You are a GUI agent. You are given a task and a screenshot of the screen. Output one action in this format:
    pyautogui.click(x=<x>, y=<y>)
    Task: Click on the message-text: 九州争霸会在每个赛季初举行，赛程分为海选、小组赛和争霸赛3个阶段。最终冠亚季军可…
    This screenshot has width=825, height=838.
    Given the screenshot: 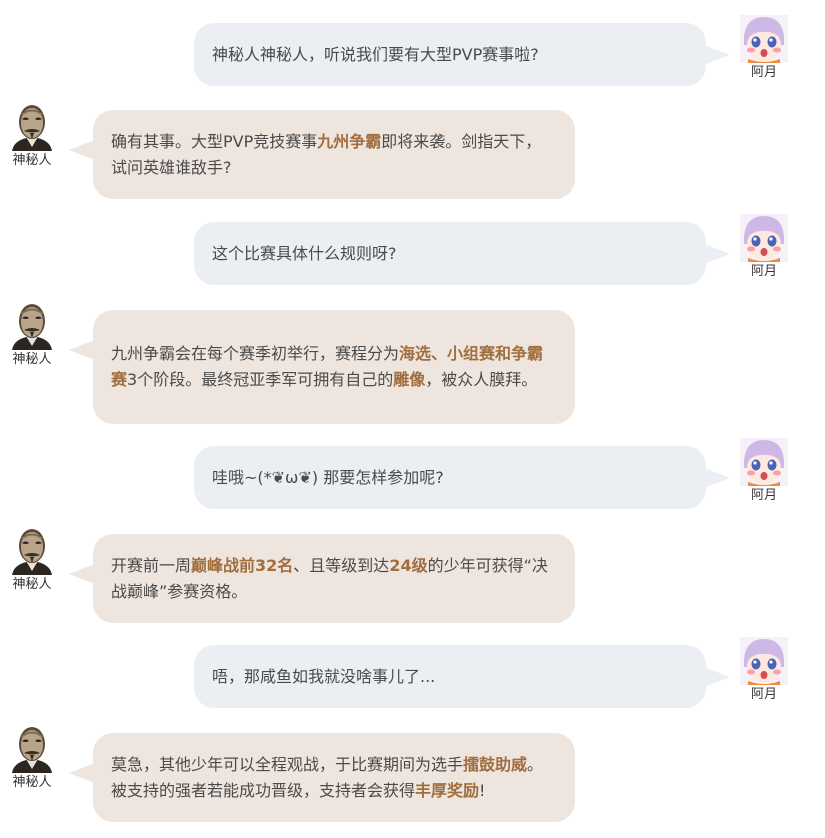 What is the action you would take?
    pyautogui.click(x=334, y=367)
    